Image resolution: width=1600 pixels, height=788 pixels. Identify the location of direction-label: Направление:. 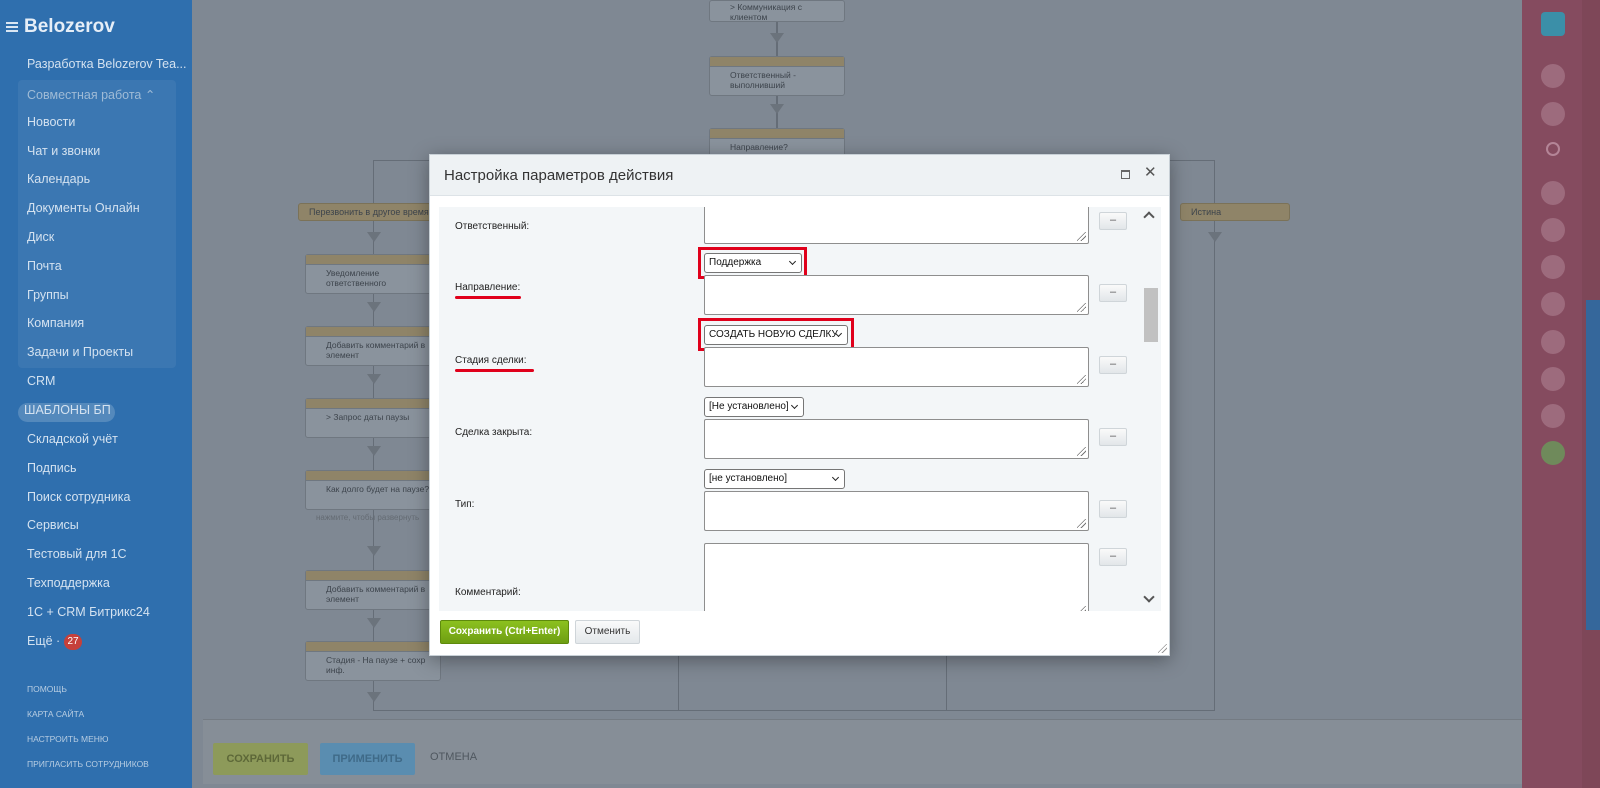
(488, 287).